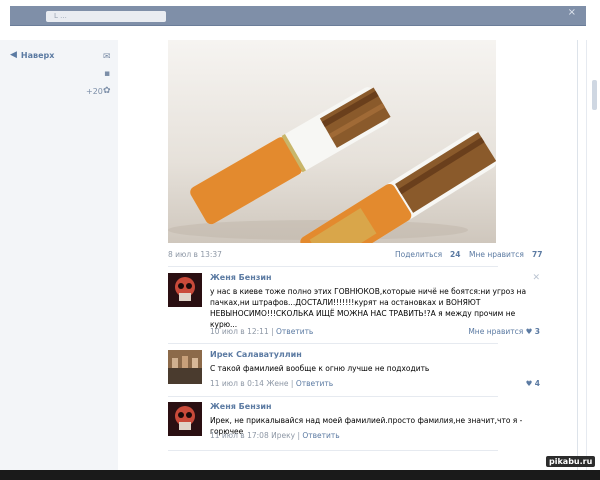  Describe the element at coordinates (593, 255) in the screenshot. I see `scrollbar` at that location.